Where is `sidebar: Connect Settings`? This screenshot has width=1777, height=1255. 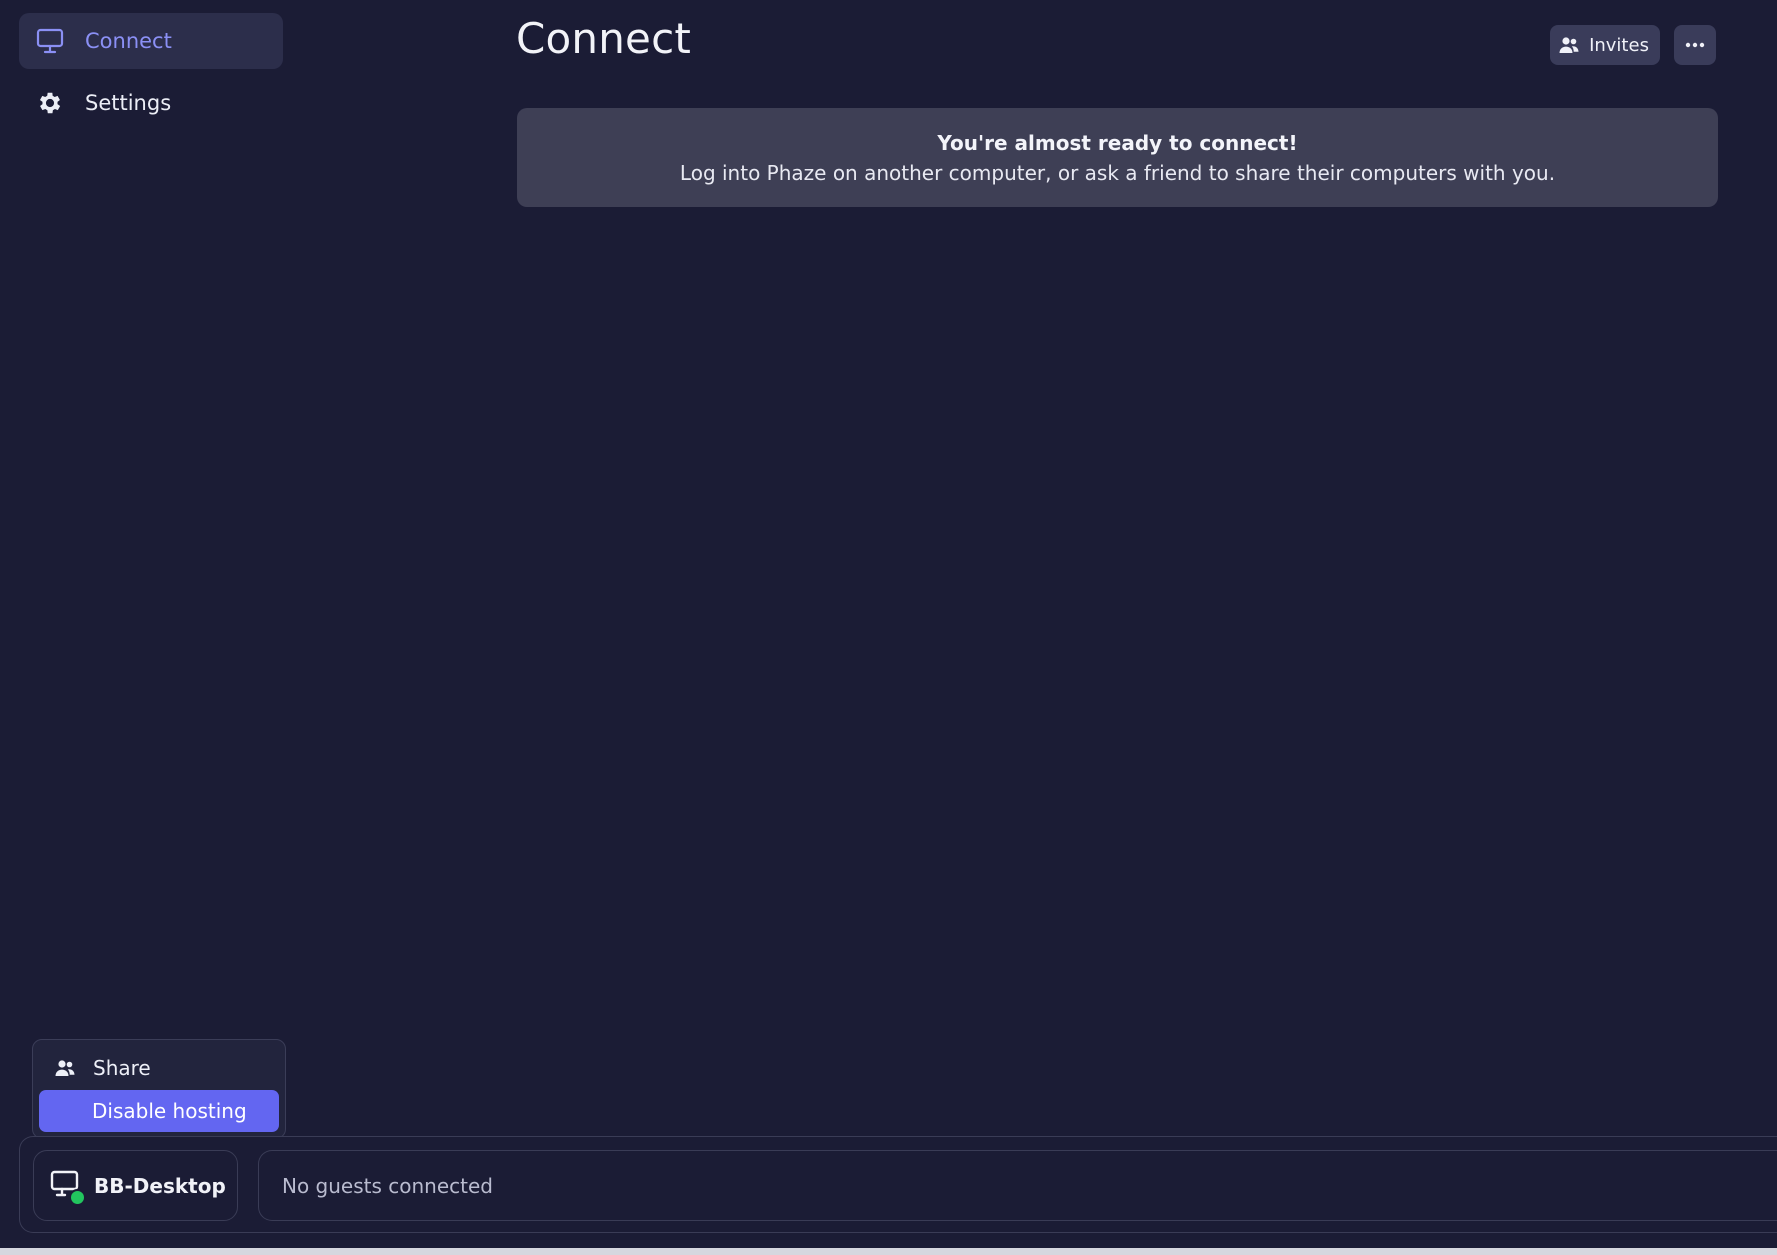 sidebar: Connect Settings is located at coordinates (151, 75).